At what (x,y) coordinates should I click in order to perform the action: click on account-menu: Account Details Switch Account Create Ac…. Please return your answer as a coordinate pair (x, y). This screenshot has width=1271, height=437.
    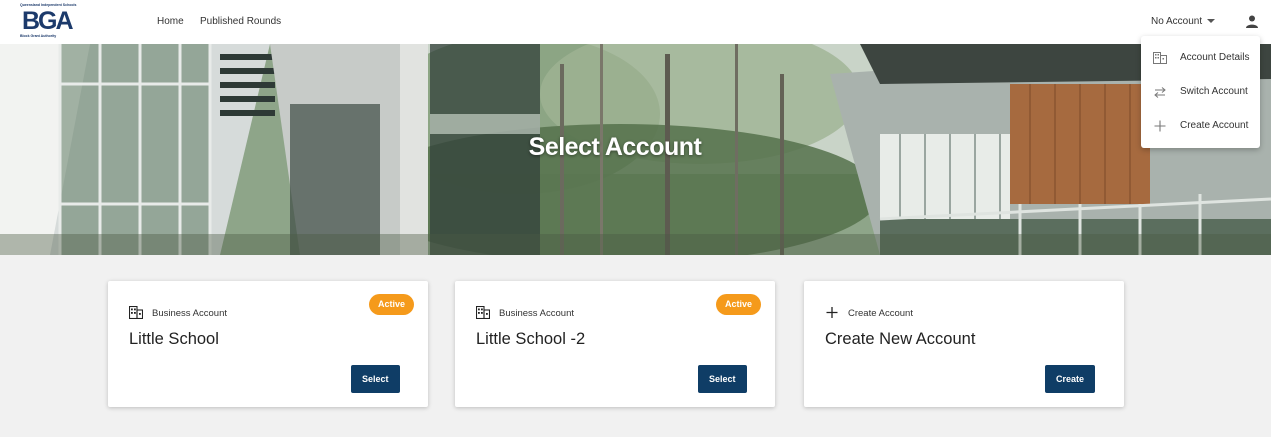
    Looking at the image, I should click on (1200, 92).